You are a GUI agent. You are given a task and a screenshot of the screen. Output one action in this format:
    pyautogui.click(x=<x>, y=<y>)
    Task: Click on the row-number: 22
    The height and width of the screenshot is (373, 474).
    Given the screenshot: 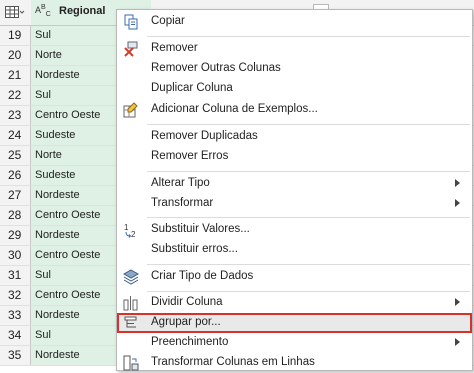 What is the action you would take?
    pyautogui.click(x=15, y=95)
    